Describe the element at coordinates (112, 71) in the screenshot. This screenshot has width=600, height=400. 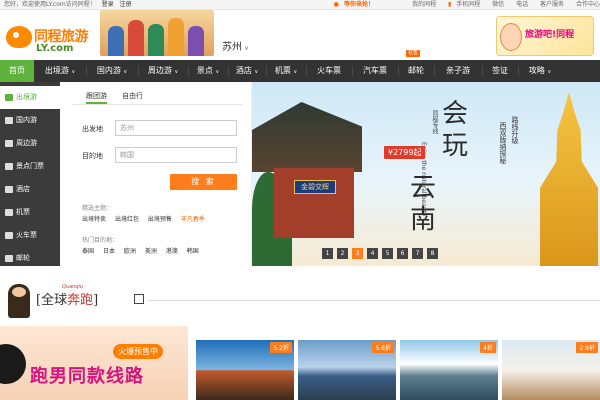
I see `nav-item-domestic: 国内游 ∨` at that location.